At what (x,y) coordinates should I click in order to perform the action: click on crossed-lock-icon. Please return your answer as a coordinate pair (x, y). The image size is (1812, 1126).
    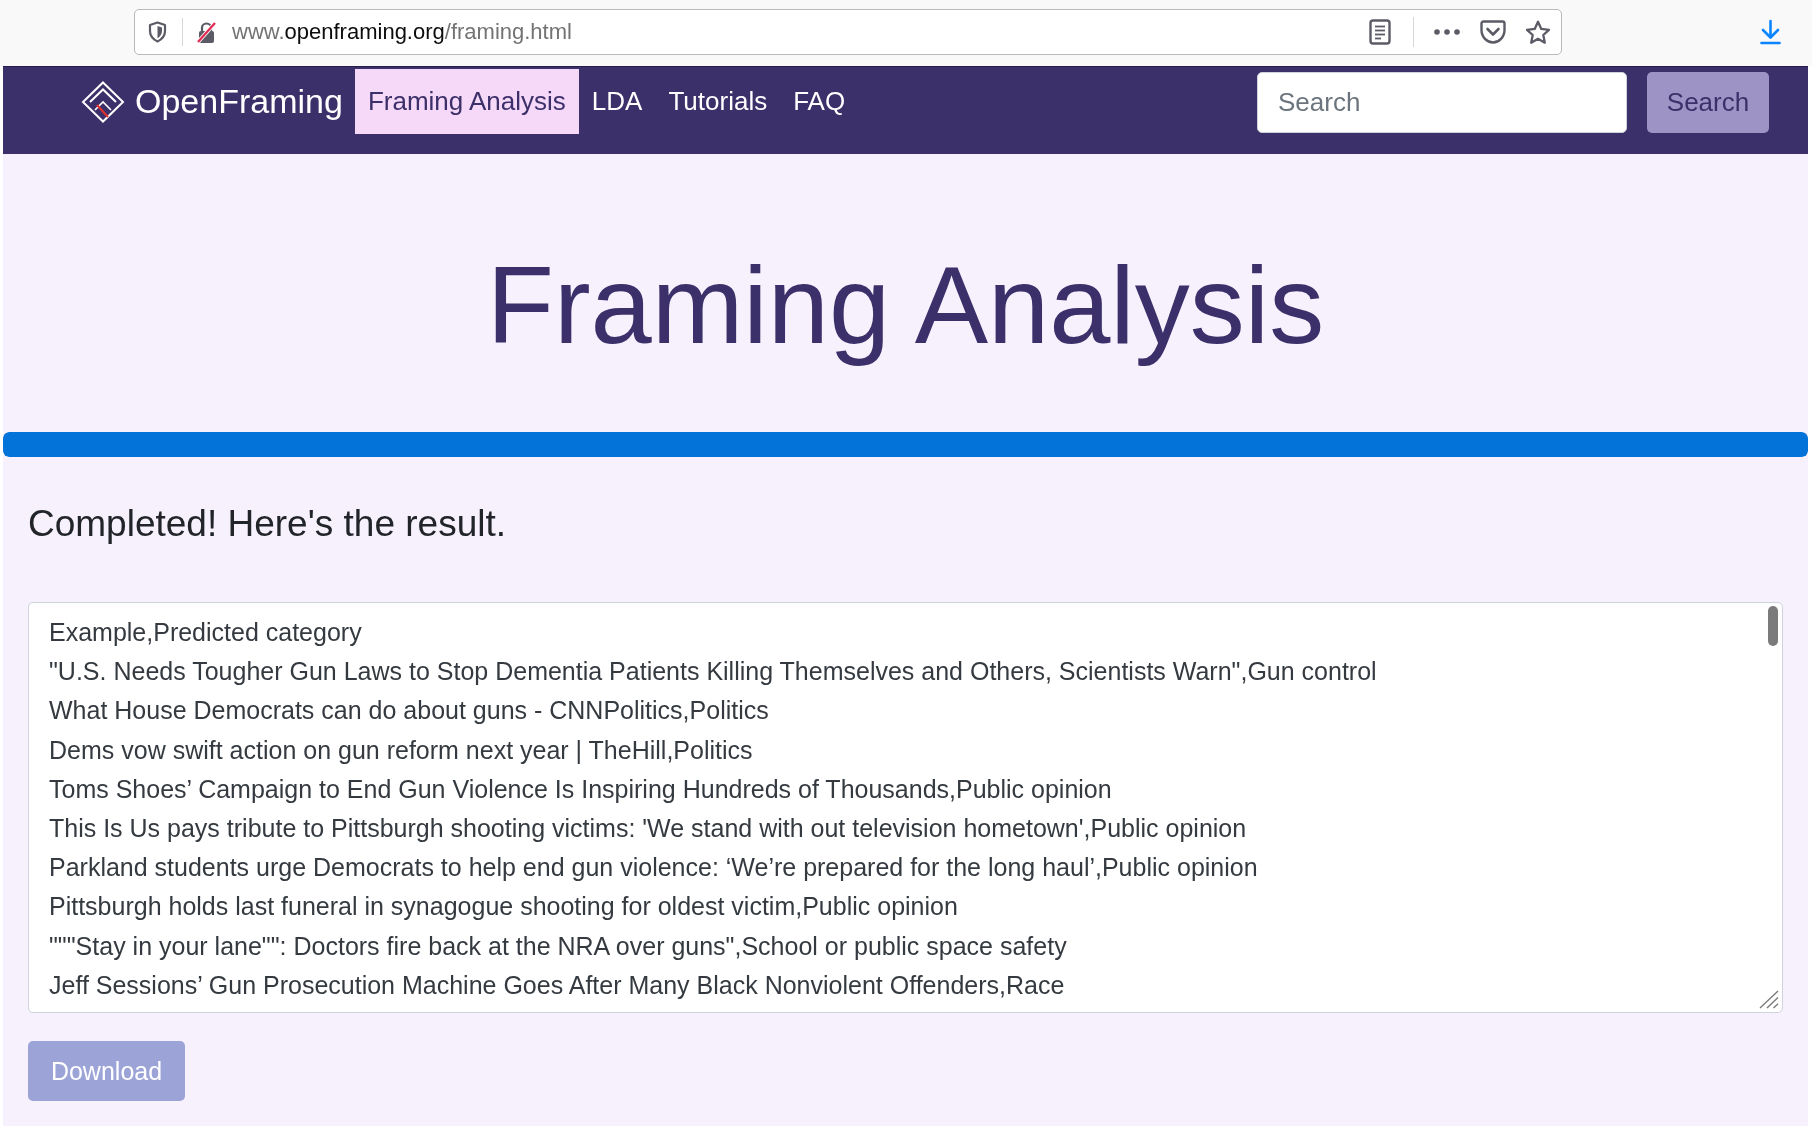
    Looking at the image, I should click on (206, 32).